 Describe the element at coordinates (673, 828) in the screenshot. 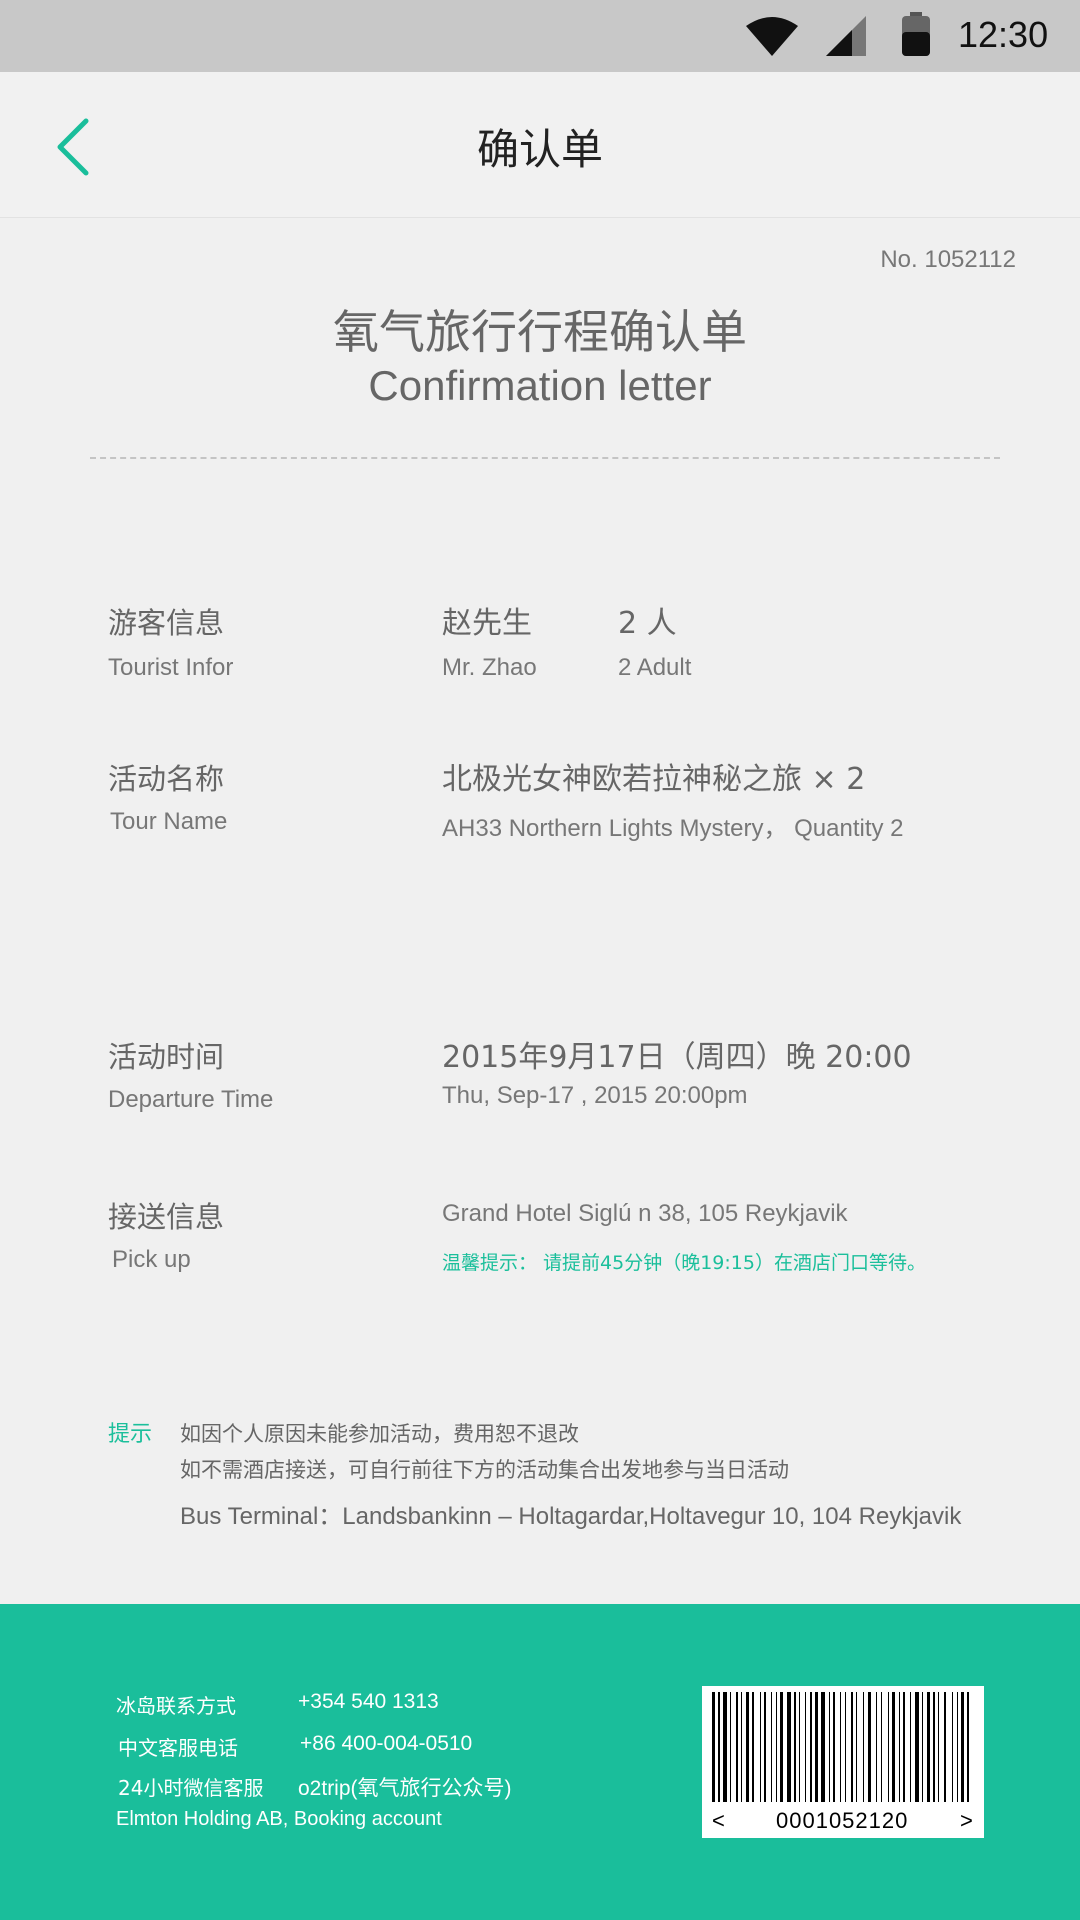

I see `tour-name-en: AH33 Northern Lights Mystery， Quantity 2` at that location.